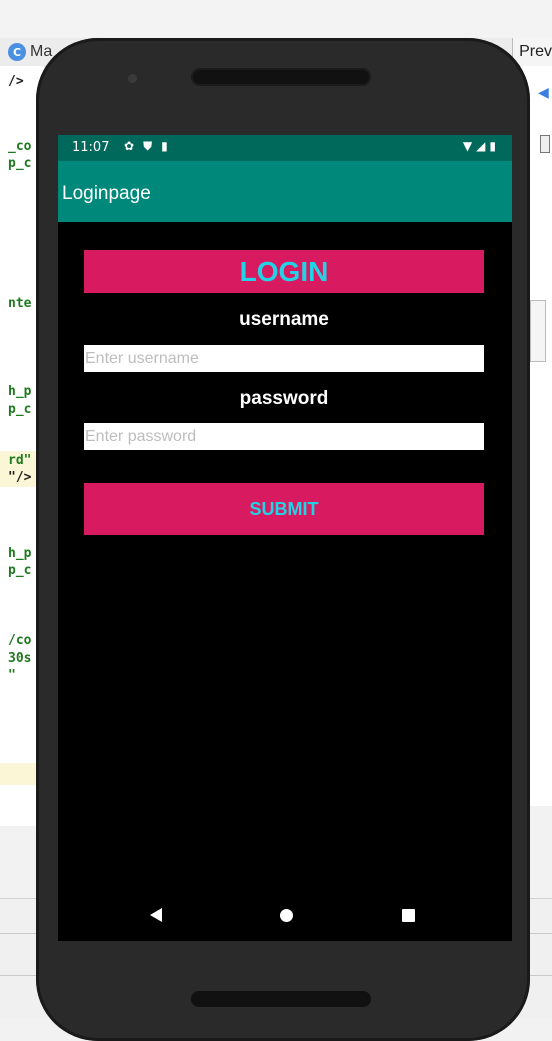  What do you see at coordinates (481, 146) in the screenshot?
I see `signal-icon: ◢` at bounding box center [481, 146].